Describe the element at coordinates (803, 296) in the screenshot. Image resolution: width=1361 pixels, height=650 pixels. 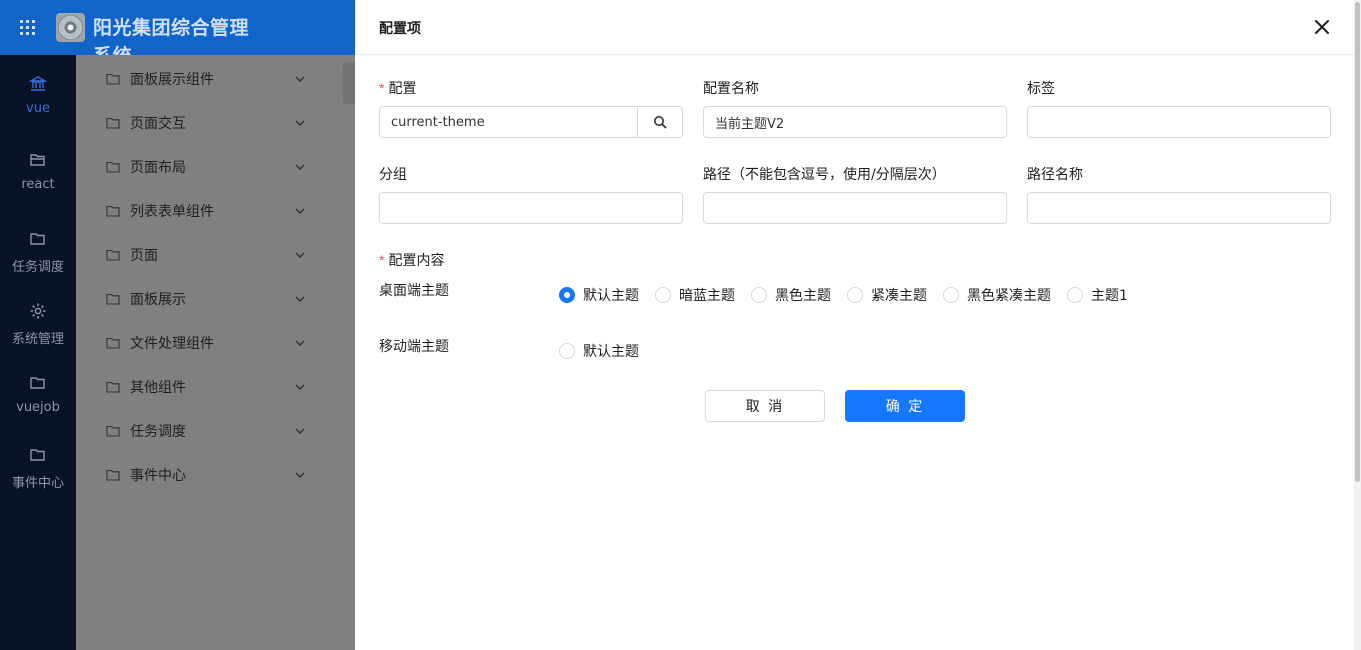
I see `radio-label: 黑色主题` at that location.